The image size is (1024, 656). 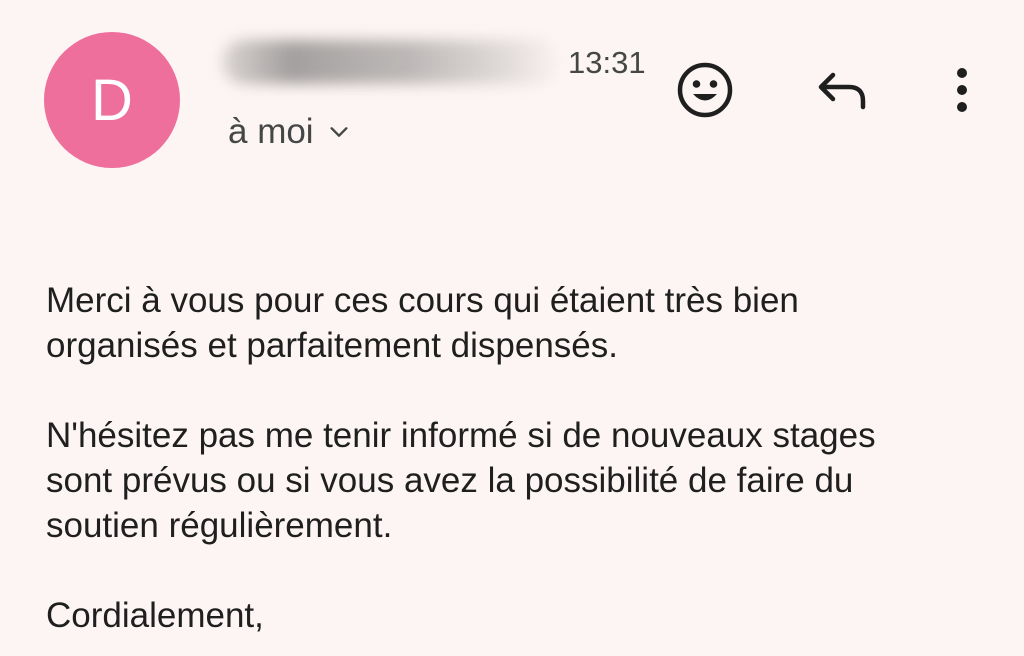 I want to click on sender-avatar: D, so click(x=112, y=100).